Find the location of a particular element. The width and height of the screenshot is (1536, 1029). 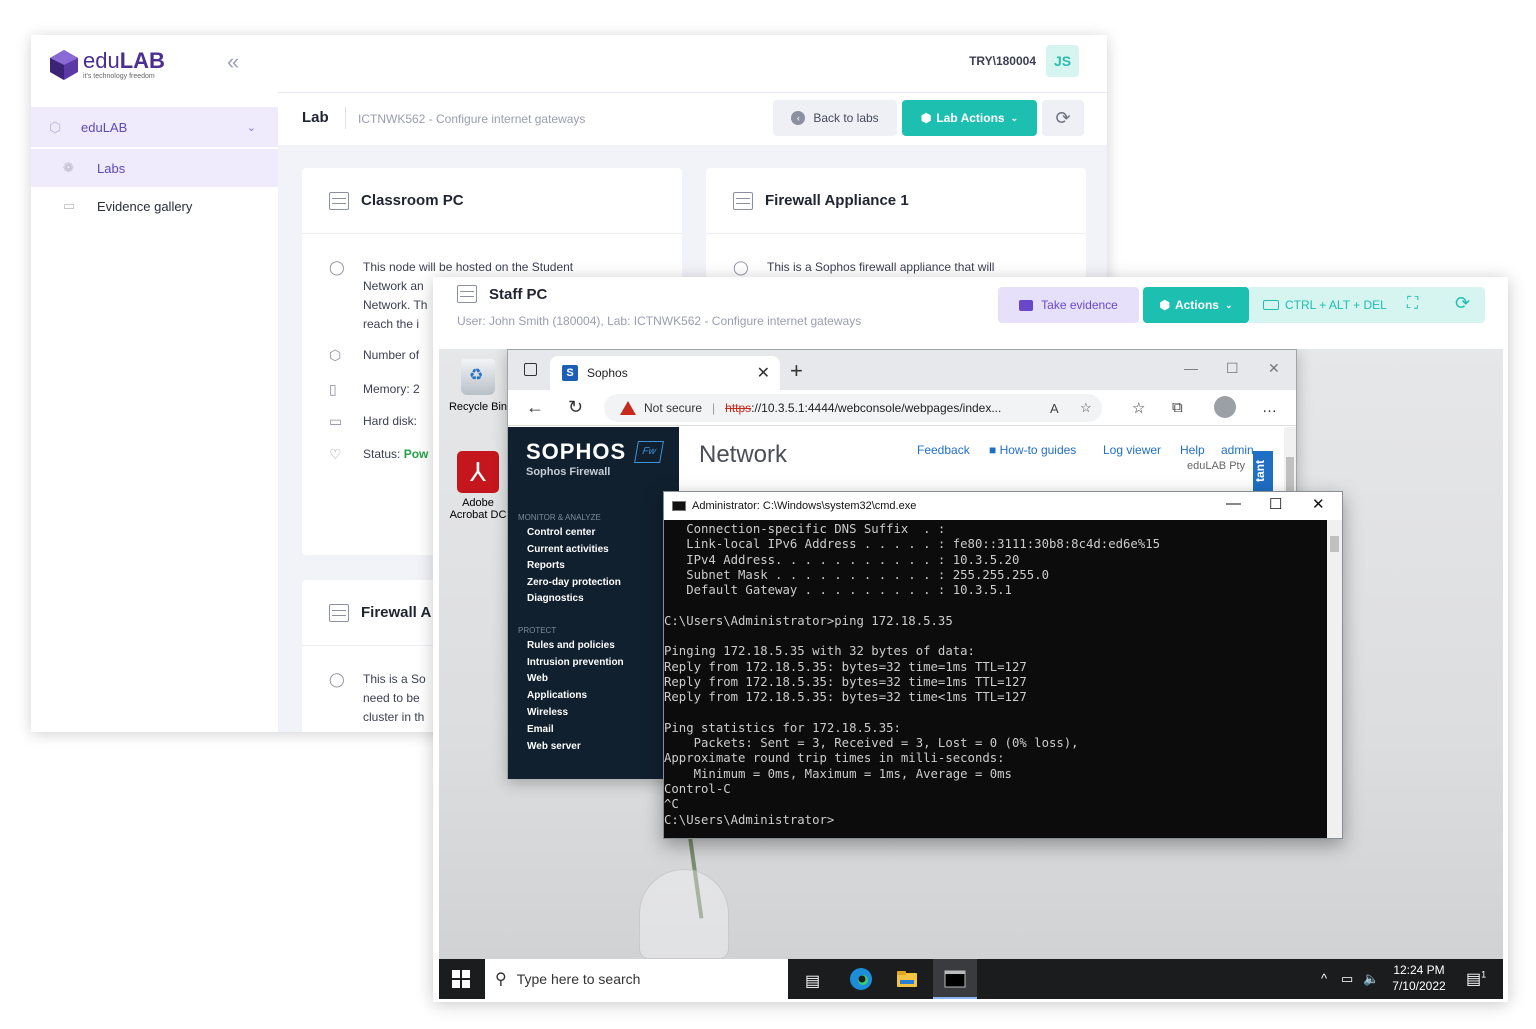

task-view-icon: ▤ is located at coordinates (812, 981).